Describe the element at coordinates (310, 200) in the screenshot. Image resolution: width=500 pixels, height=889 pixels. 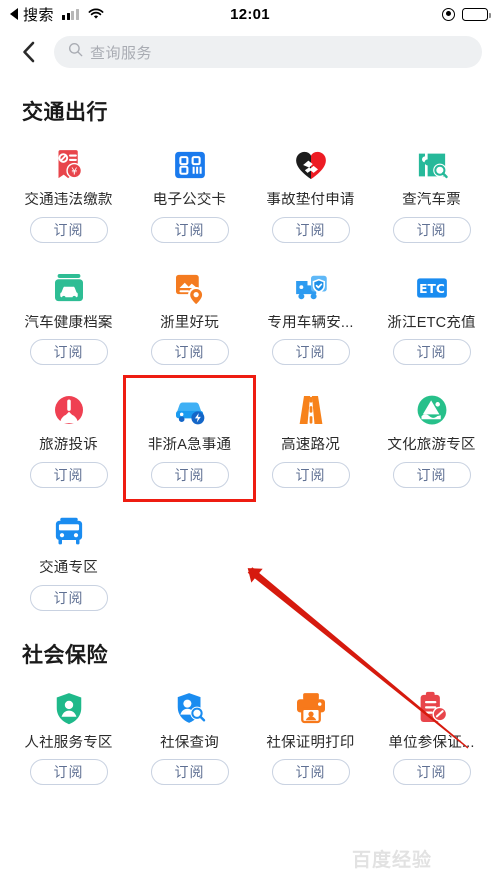
I see `service-item-label: 事故垫付申请` at that location.